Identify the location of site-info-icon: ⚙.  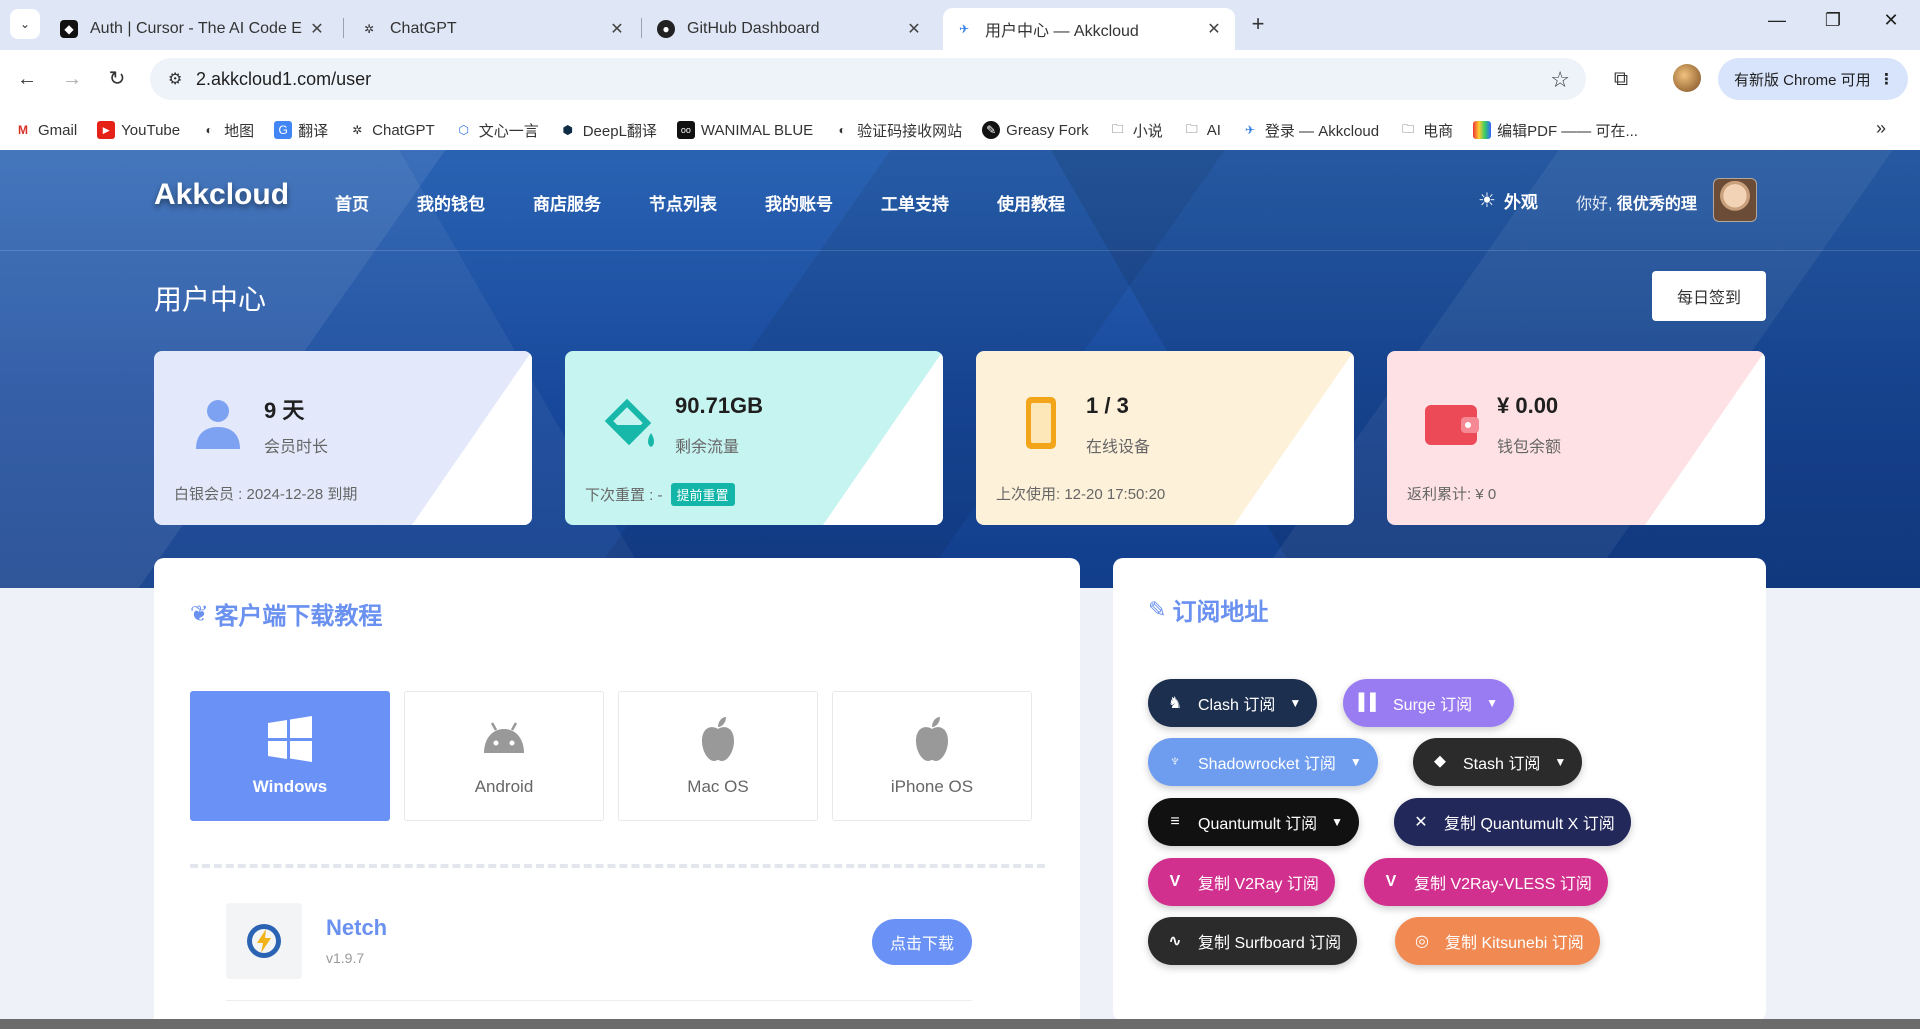
(175, 79).